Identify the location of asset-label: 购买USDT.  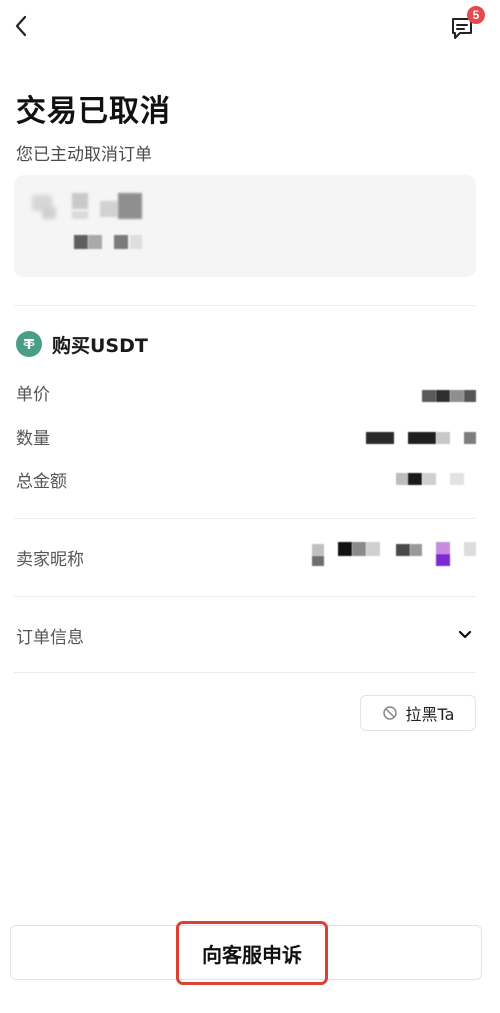
(100, 345).